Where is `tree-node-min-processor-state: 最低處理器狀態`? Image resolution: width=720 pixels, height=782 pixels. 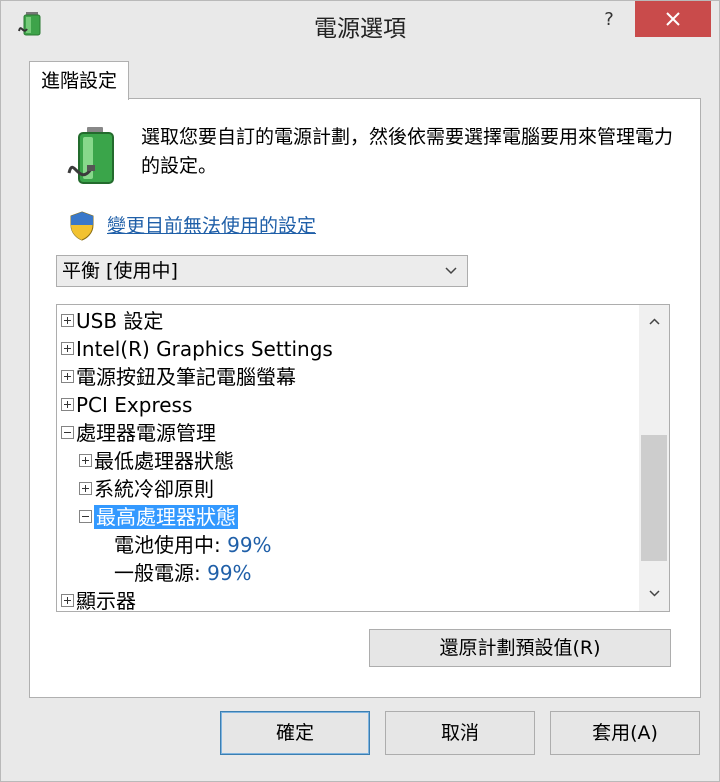 tree-node-min-processor-state: 最低處理器狀態 is located at coordinates (156, 461).